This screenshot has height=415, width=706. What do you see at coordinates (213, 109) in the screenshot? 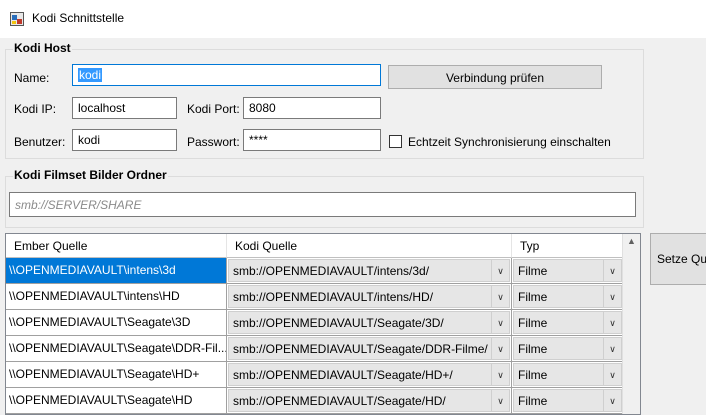
I see `kodi-port-label: Kodi Port:` at bounding box center [213, 109].